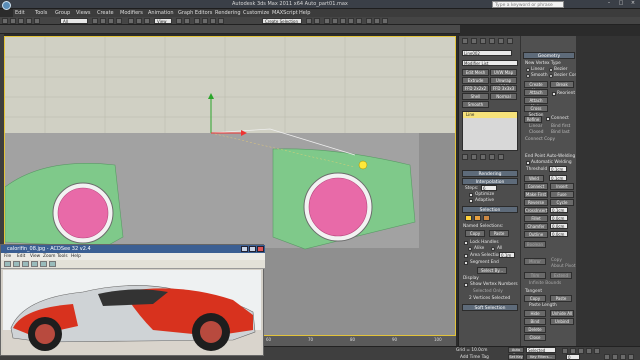 This screenshot has width=640, height=360. Describe the element at coordinates (282, 23) in the screenshot. I see `named-selection-sets-dropdown: Create Selection Set` at that location.